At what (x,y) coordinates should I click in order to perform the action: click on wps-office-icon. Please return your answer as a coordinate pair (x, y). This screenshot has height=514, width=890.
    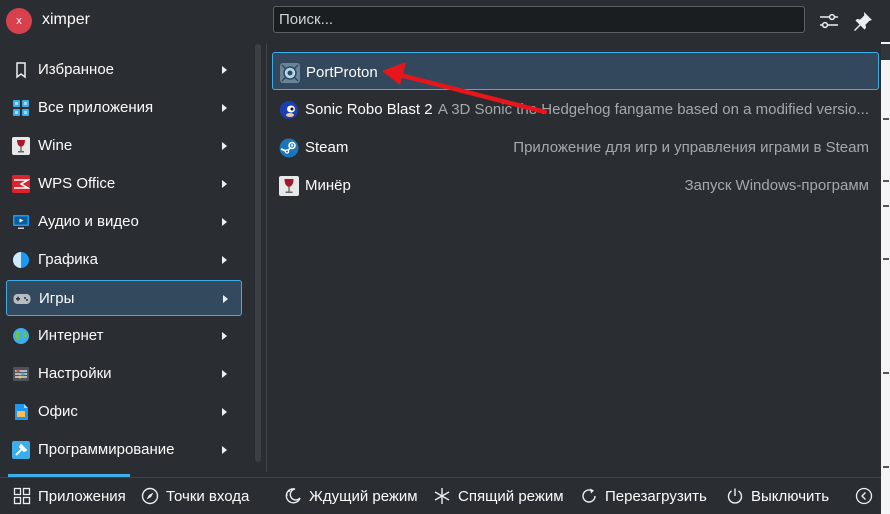
    Looking at the image, I should click on (22, 184).